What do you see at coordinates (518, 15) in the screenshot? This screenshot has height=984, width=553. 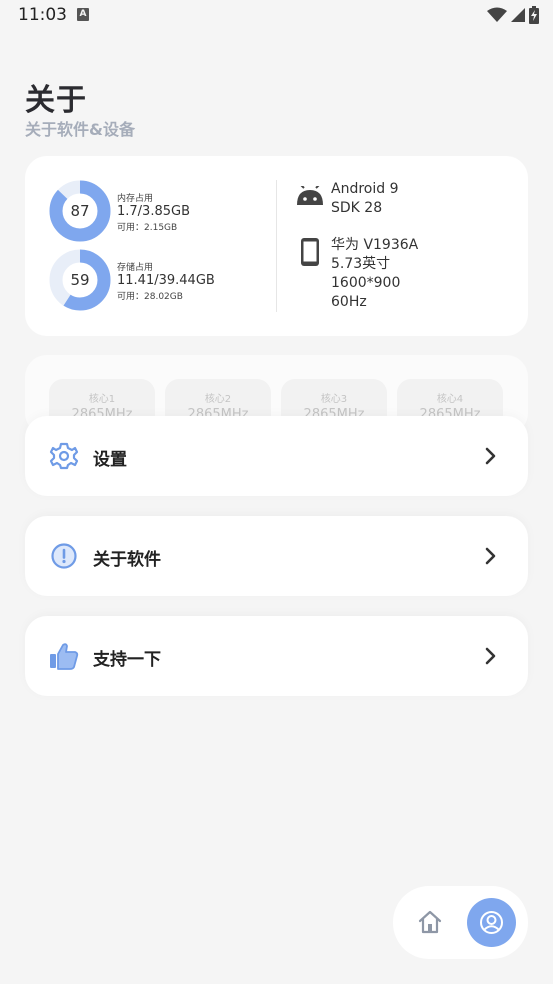 I see `signal-icon` at bounding box center [518, 15].